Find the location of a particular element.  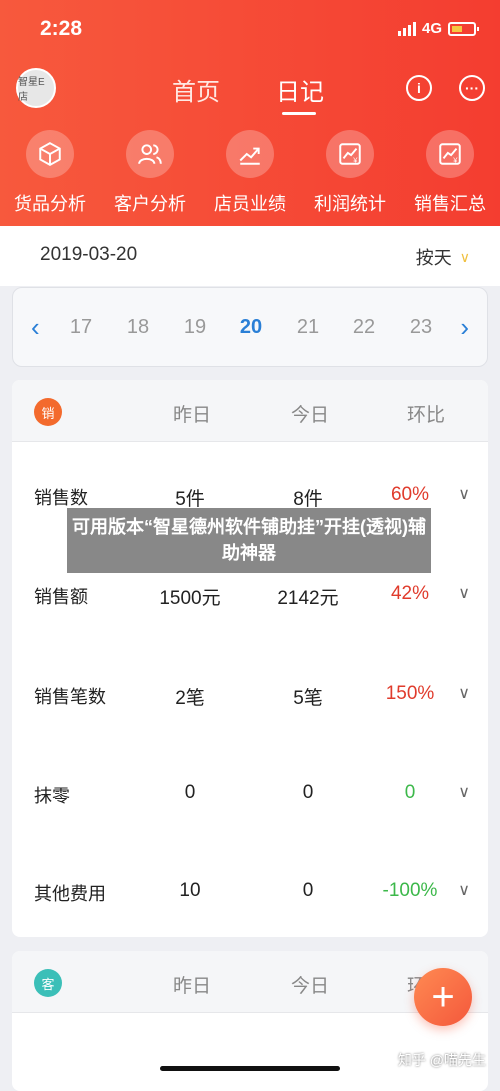

status-bar: 2:28 4G is located at coordinates (250, 30).